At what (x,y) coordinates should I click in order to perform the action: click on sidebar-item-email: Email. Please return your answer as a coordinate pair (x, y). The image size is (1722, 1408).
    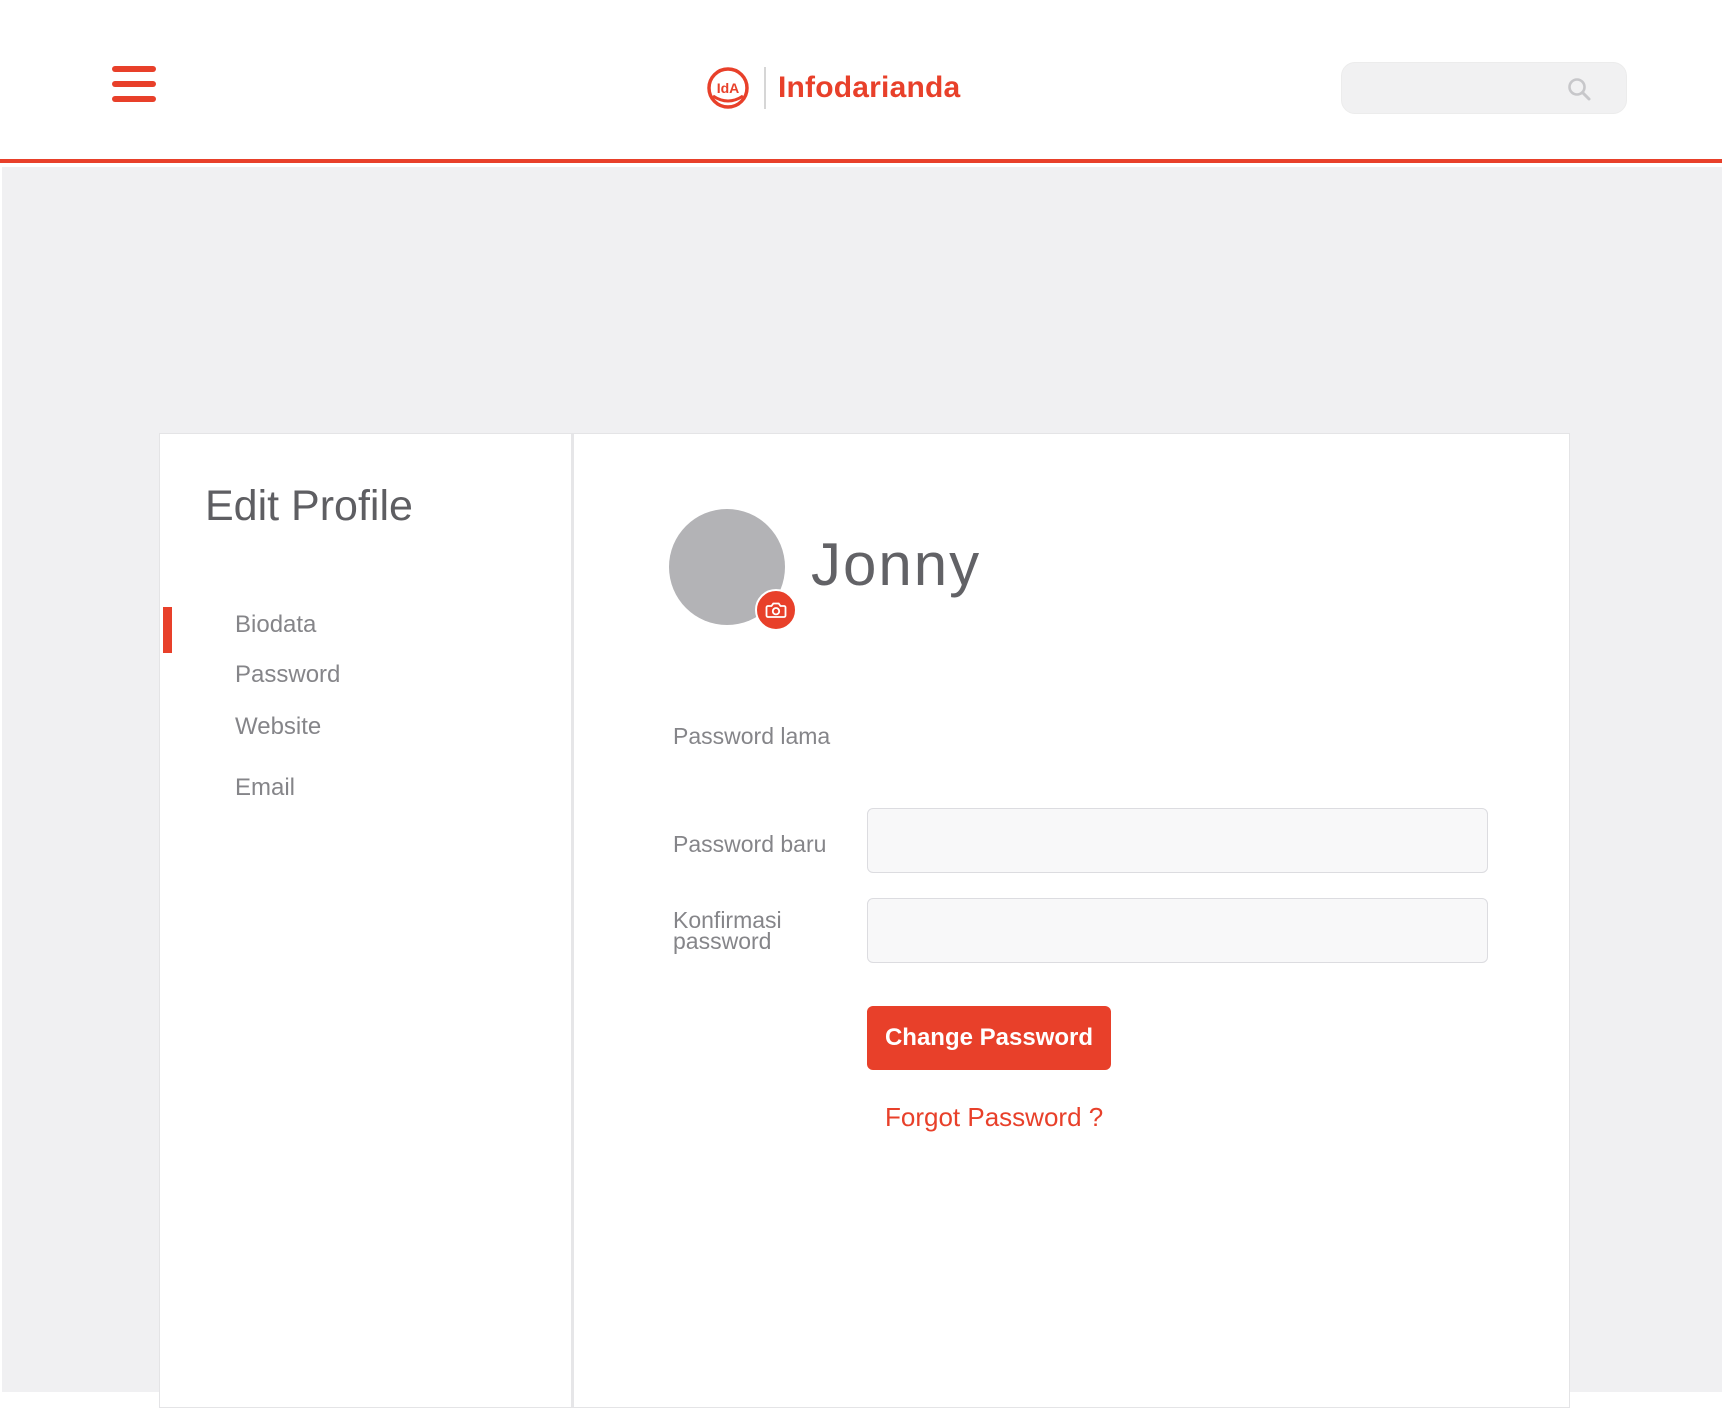
    Looking at the image, I should click on (265, 788).